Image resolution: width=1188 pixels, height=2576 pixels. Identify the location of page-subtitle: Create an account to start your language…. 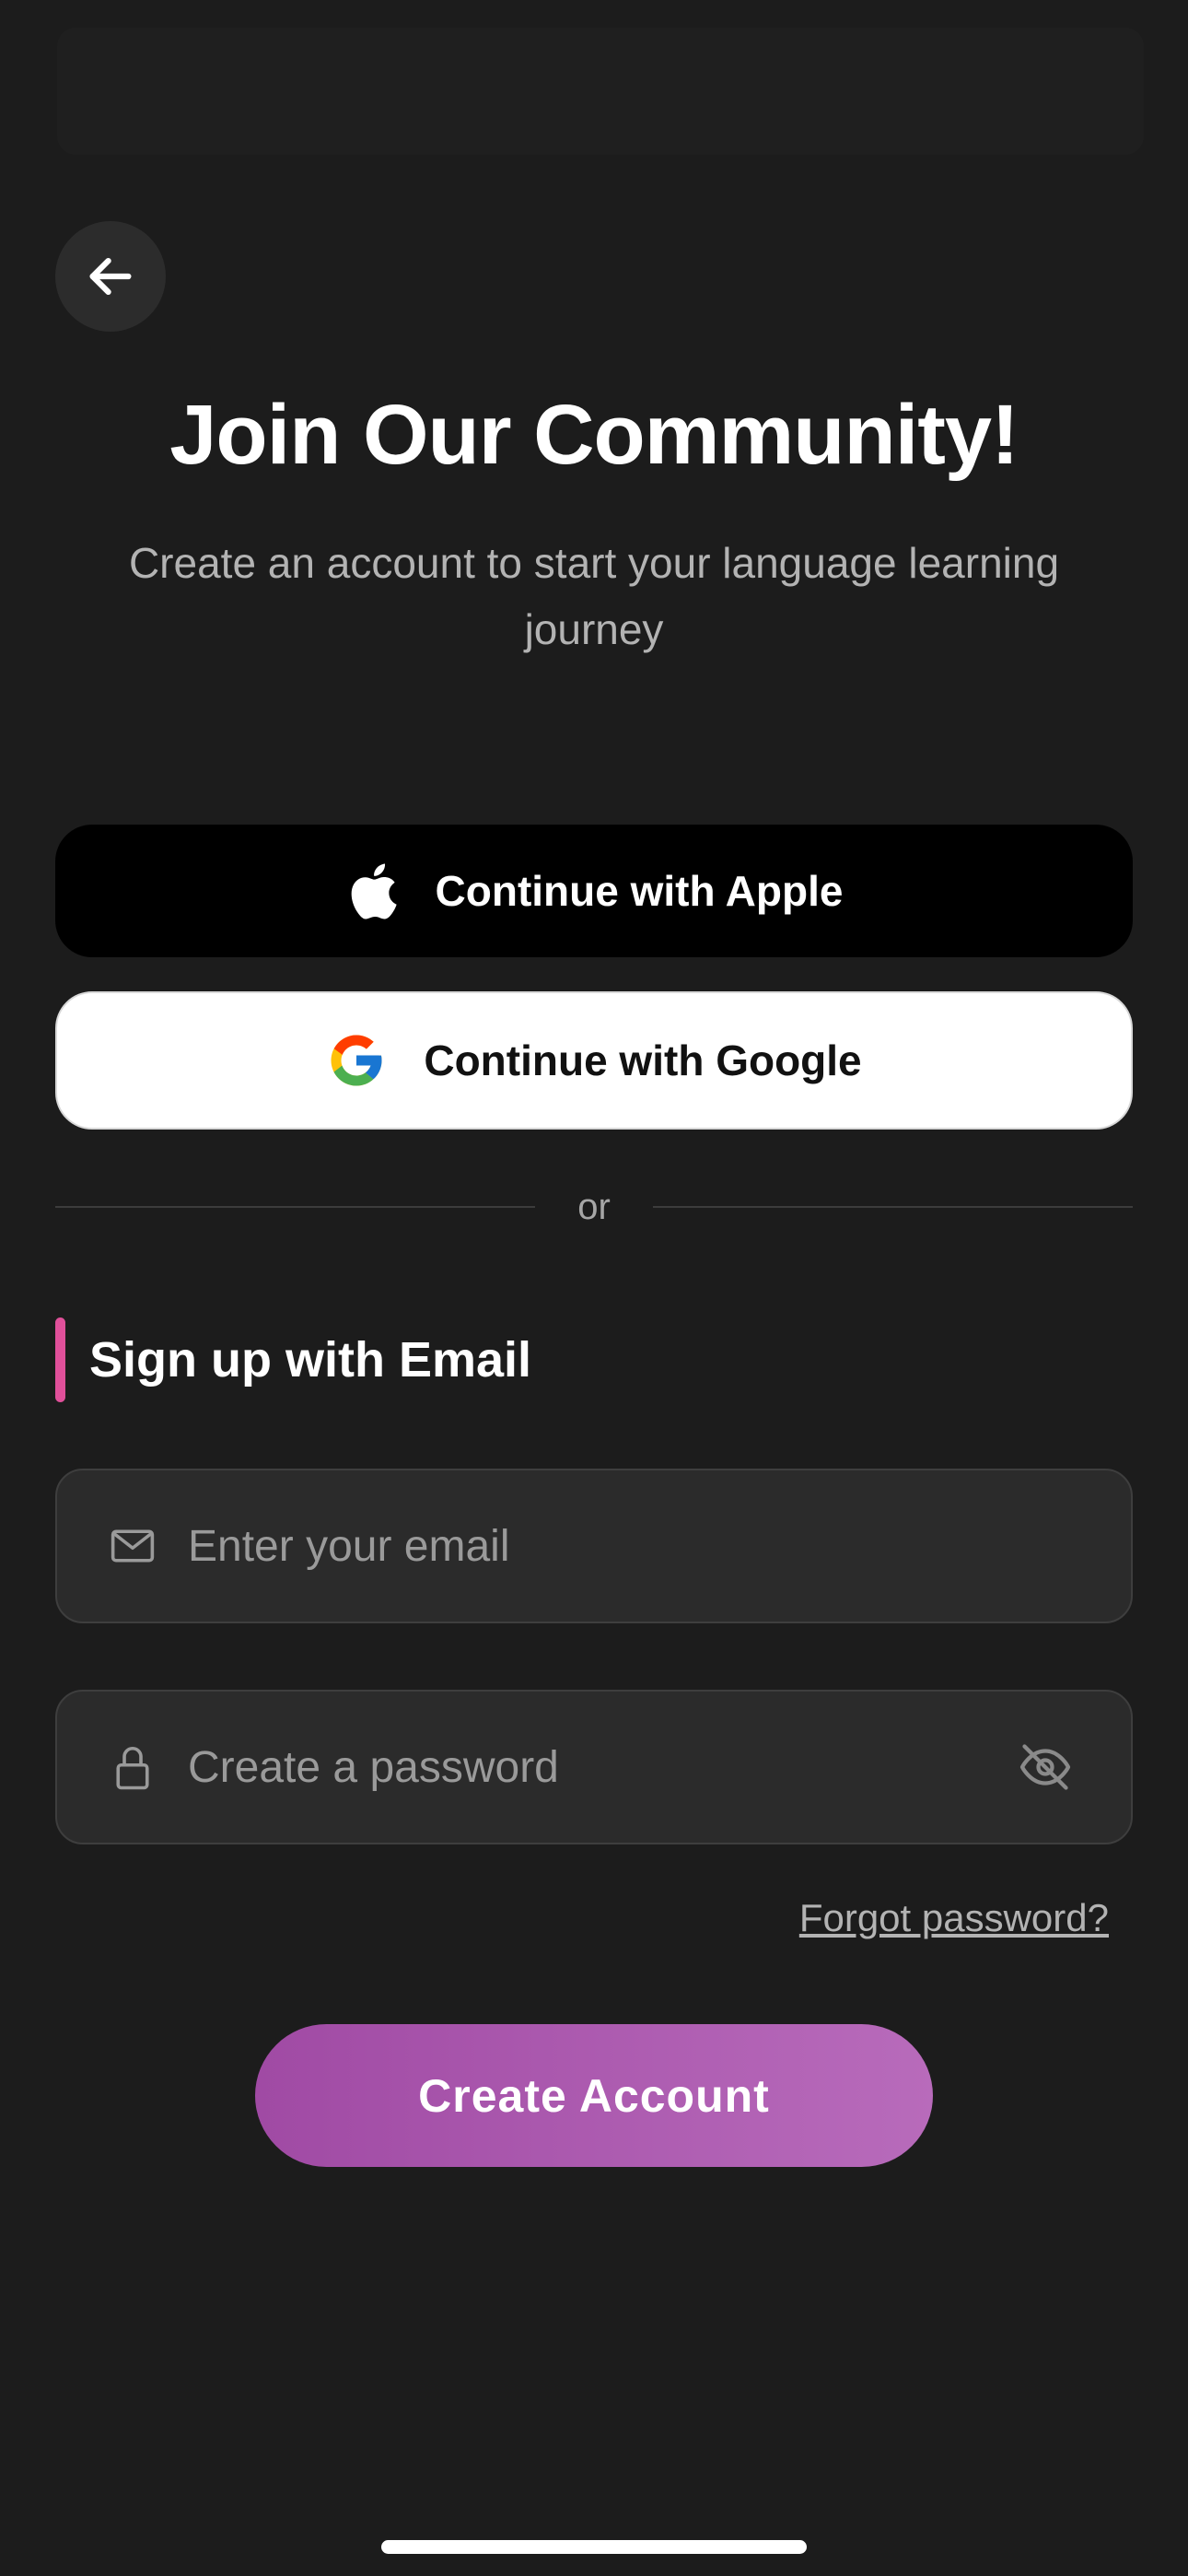
(594, 596).